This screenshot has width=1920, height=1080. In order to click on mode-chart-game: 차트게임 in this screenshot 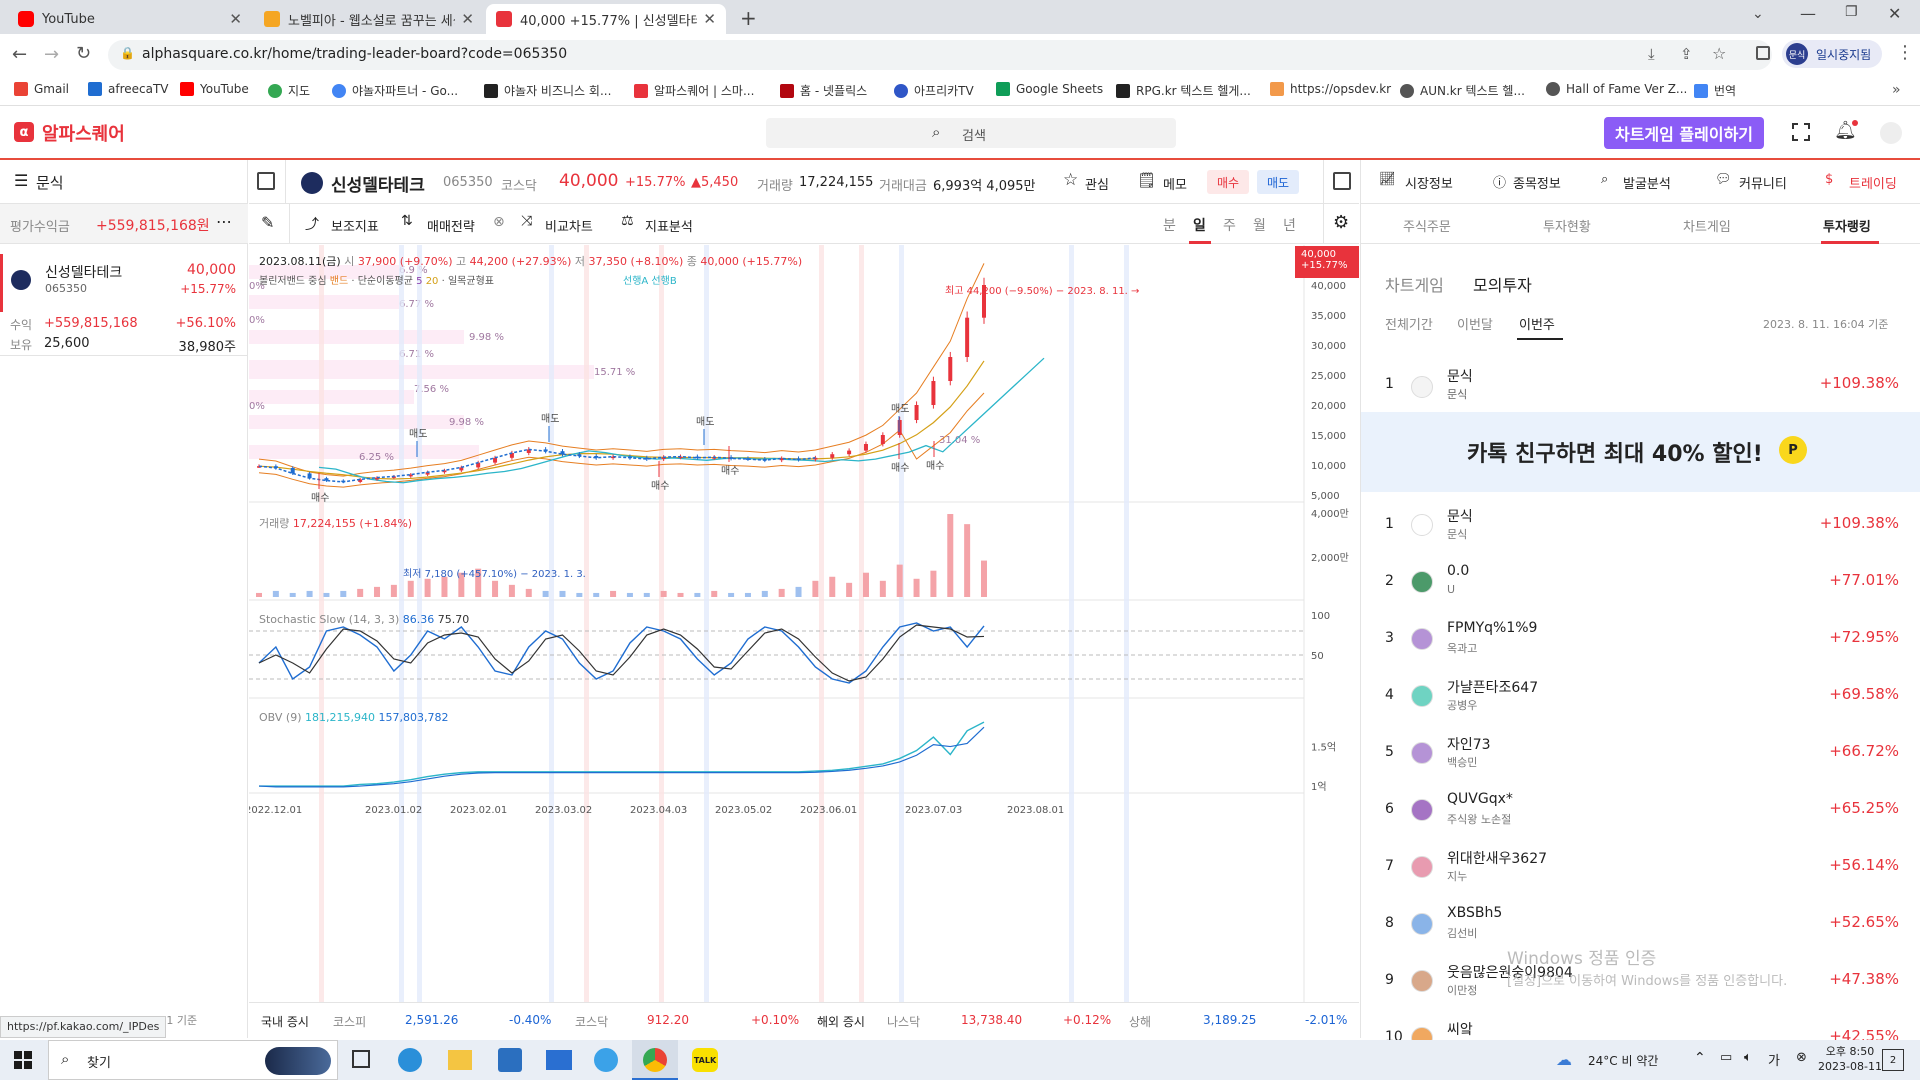, I will do `click(1414, 284)`.